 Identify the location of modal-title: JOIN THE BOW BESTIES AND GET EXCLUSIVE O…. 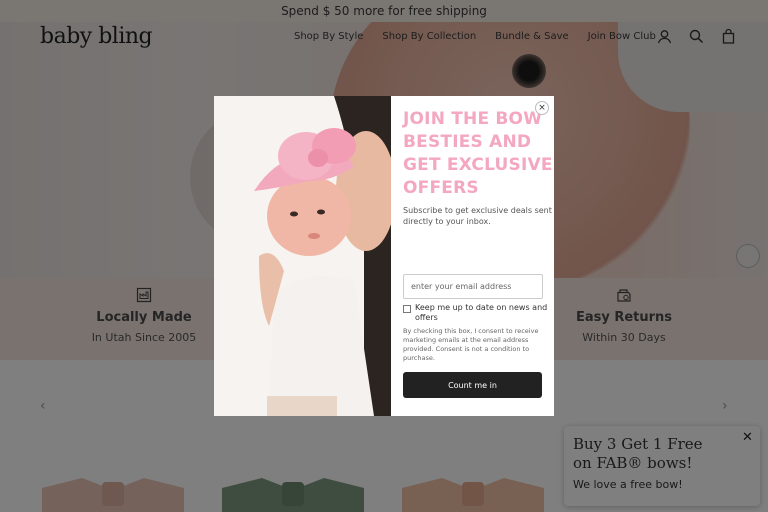
(478, 153).